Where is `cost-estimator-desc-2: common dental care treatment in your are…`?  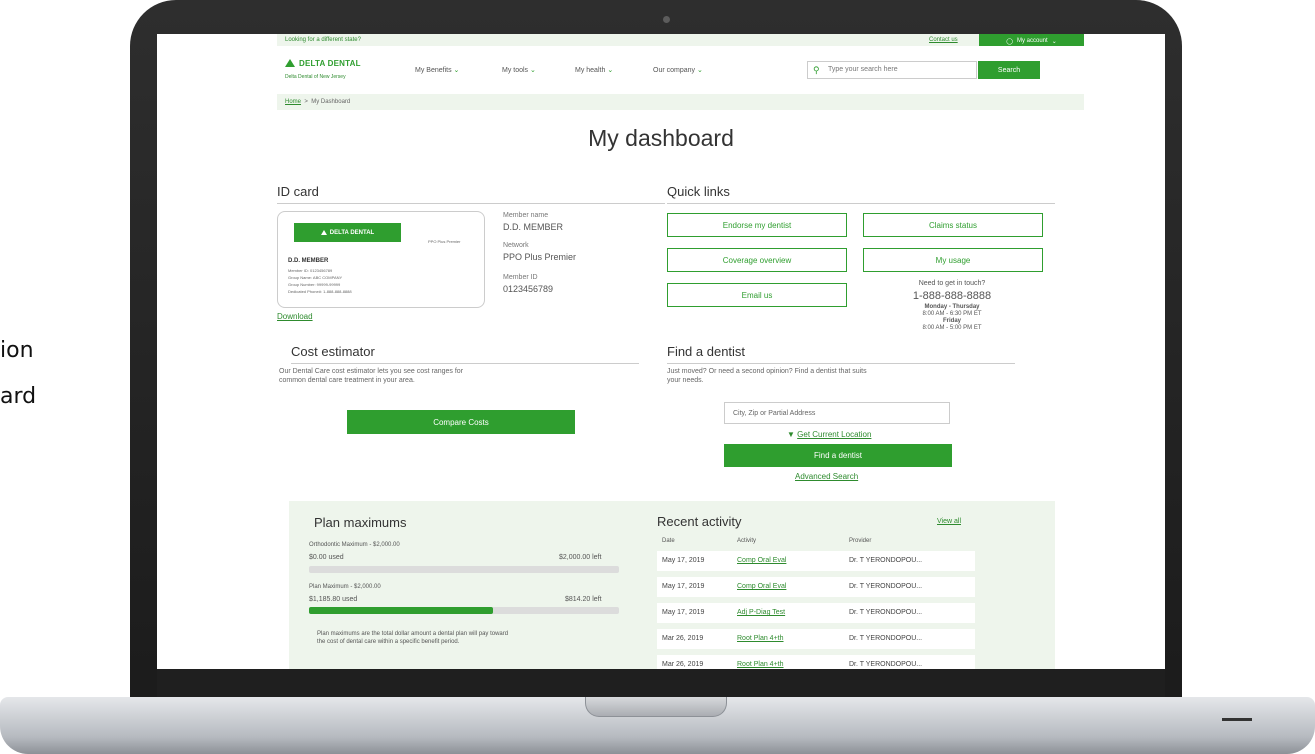
cost-estimator-desc-2: common dental care treatment in your are… is located at coordinates (347, 380).